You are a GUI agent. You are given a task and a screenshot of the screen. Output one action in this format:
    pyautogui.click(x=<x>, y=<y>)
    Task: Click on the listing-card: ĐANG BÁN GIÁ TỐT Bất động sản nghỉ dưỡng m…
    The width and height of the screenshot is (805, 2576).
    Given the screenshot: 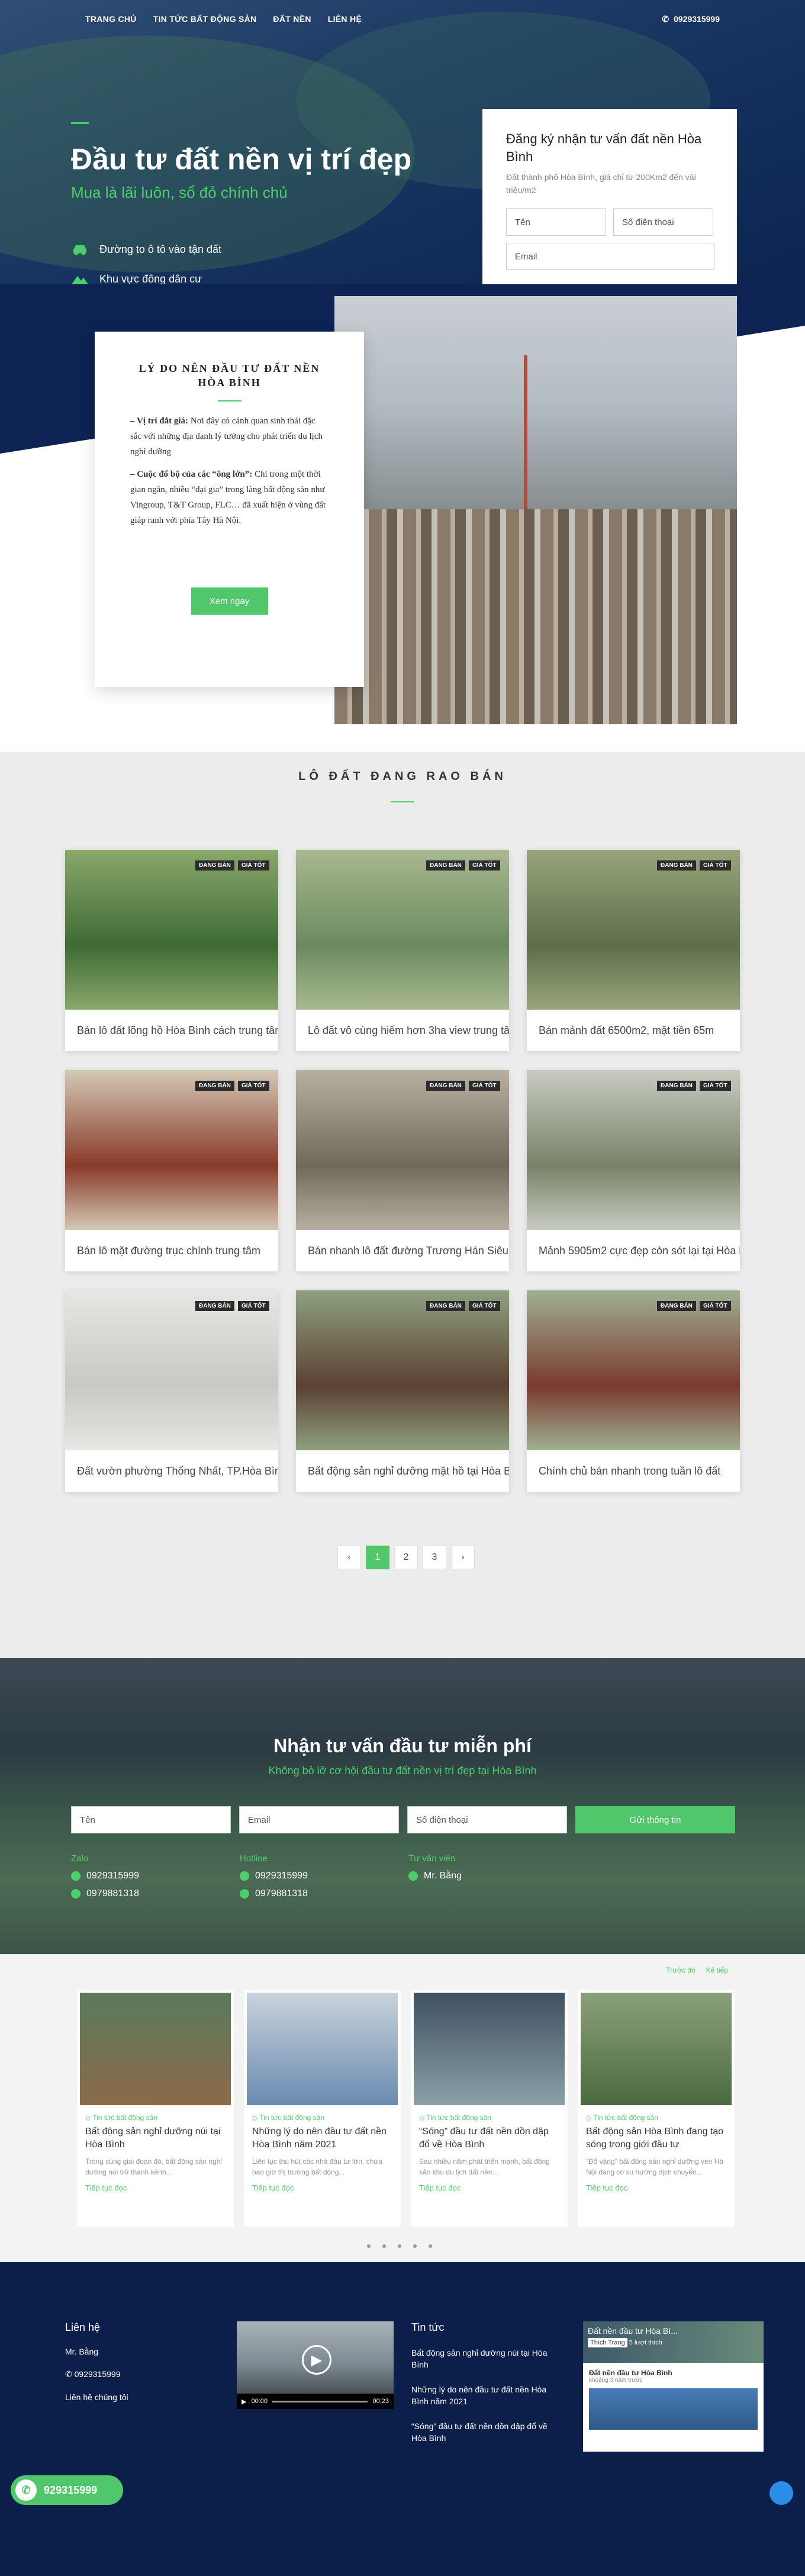 What is the action you would take?
    pyautogui.click(x=402, y=1391)
    